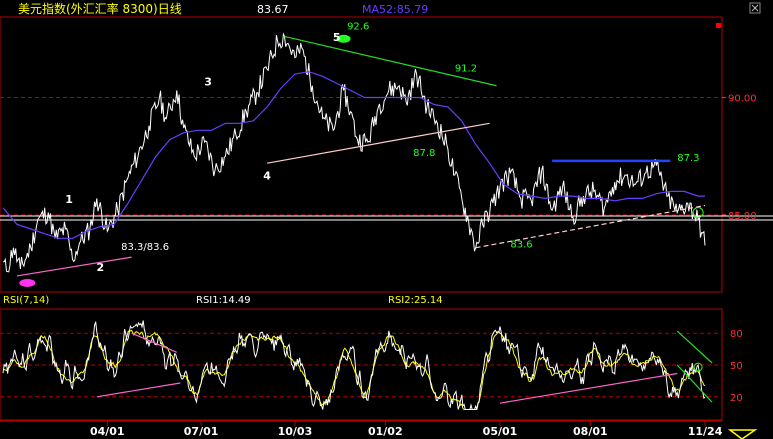 The image size is (773, 439). I want to click on x-tick-label: 08/01, so click(590, 431).